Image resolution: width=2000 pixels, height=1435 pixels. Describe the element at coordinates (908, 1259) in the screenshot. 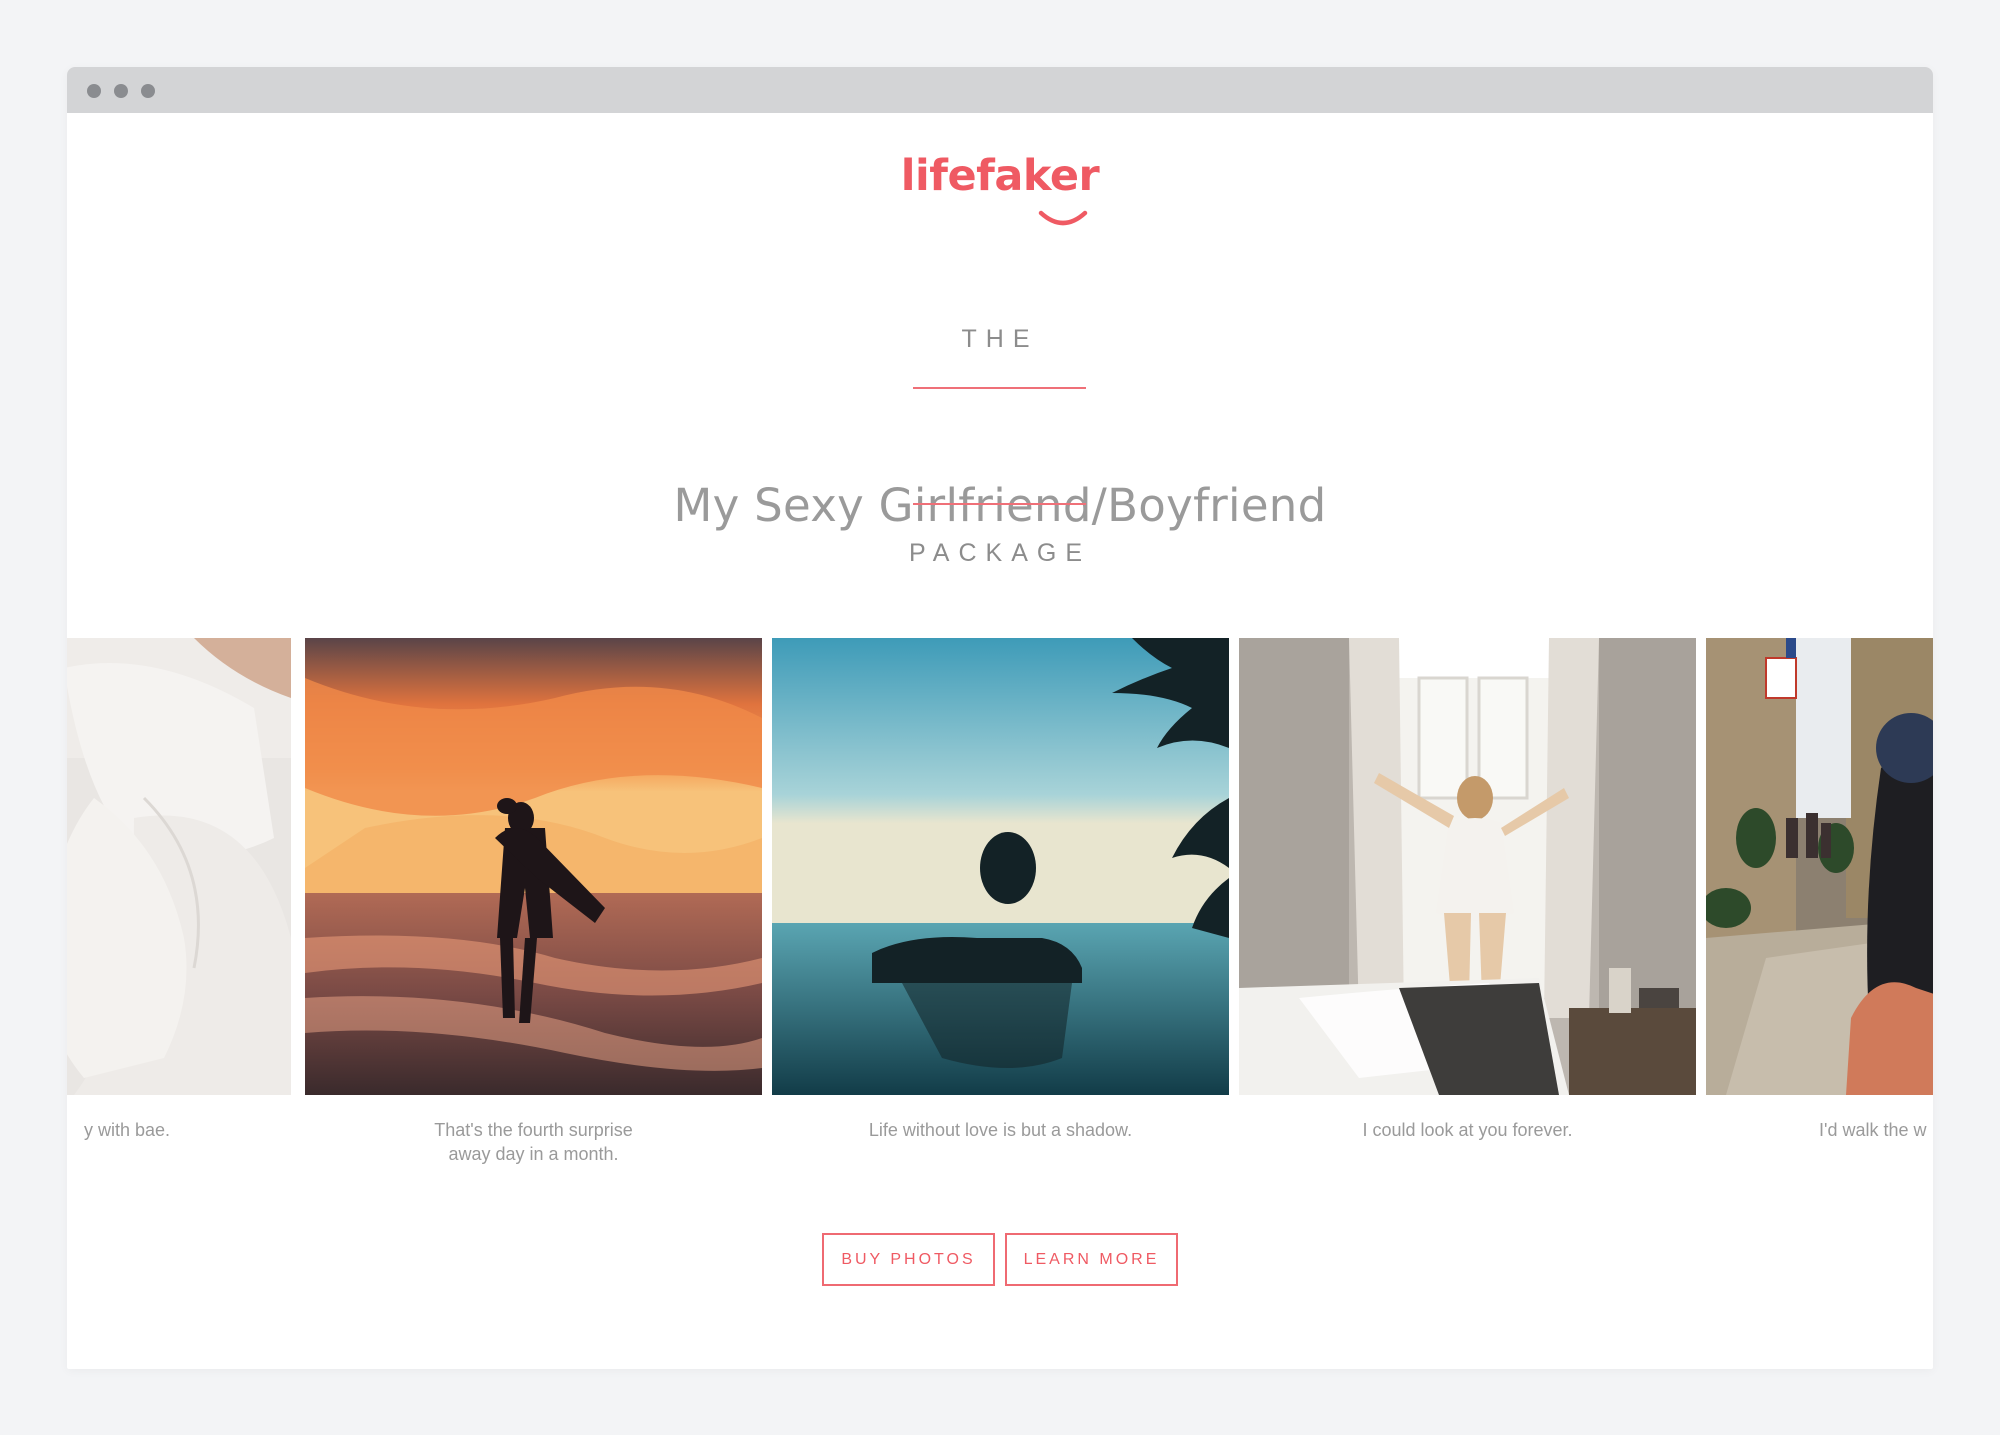

I see `buy-photos-button: BUY PHOTOS` at that location.